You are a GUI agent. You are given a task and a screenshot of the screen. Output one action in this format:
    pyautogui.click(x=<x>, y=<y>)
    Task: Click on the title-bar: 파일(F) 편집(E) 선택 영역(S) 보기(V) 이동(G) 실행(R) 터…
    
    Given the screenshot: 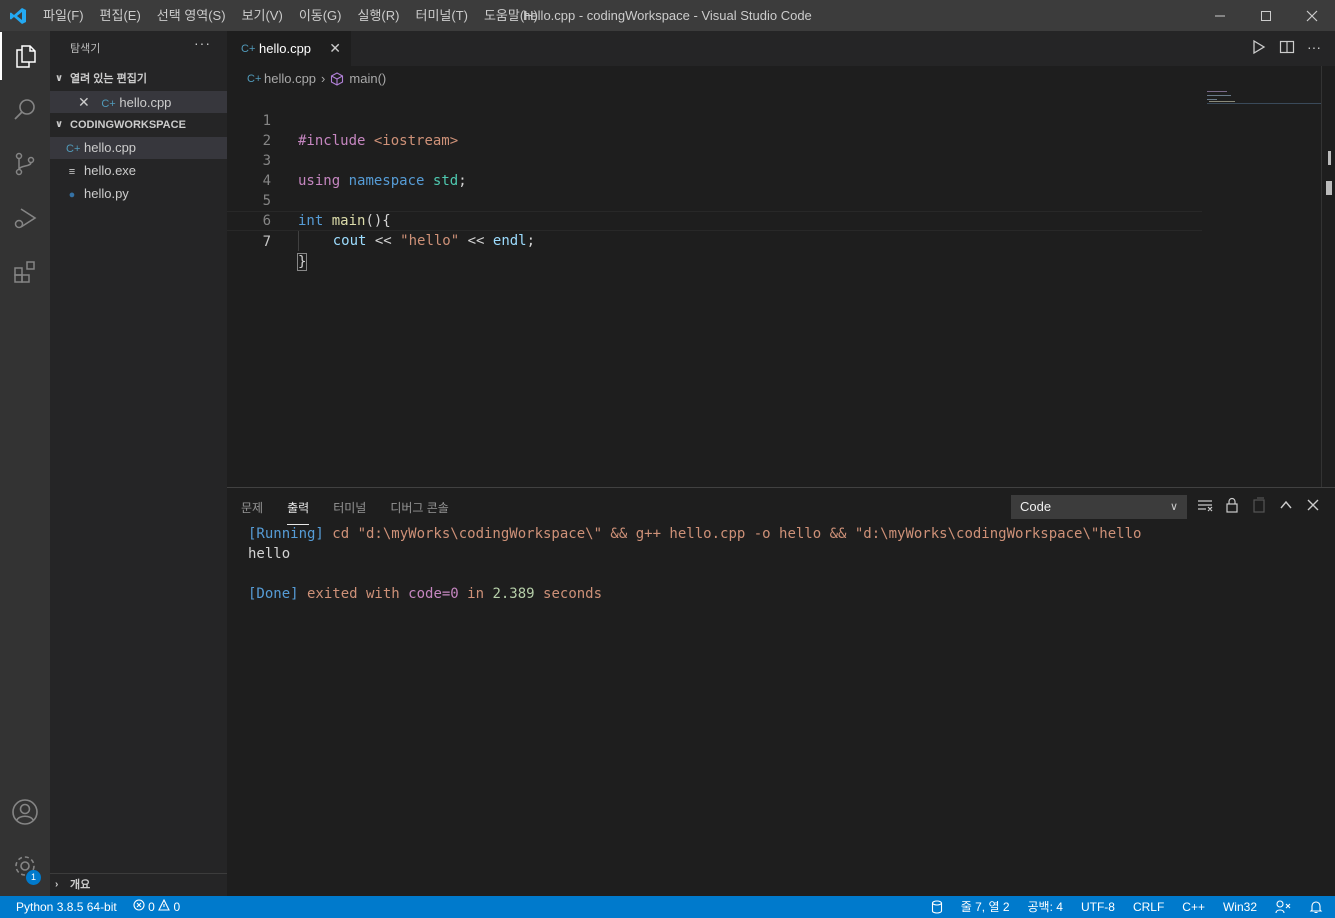 What is the action you would take?
    pyautogui.click(x=667, y=15)
    